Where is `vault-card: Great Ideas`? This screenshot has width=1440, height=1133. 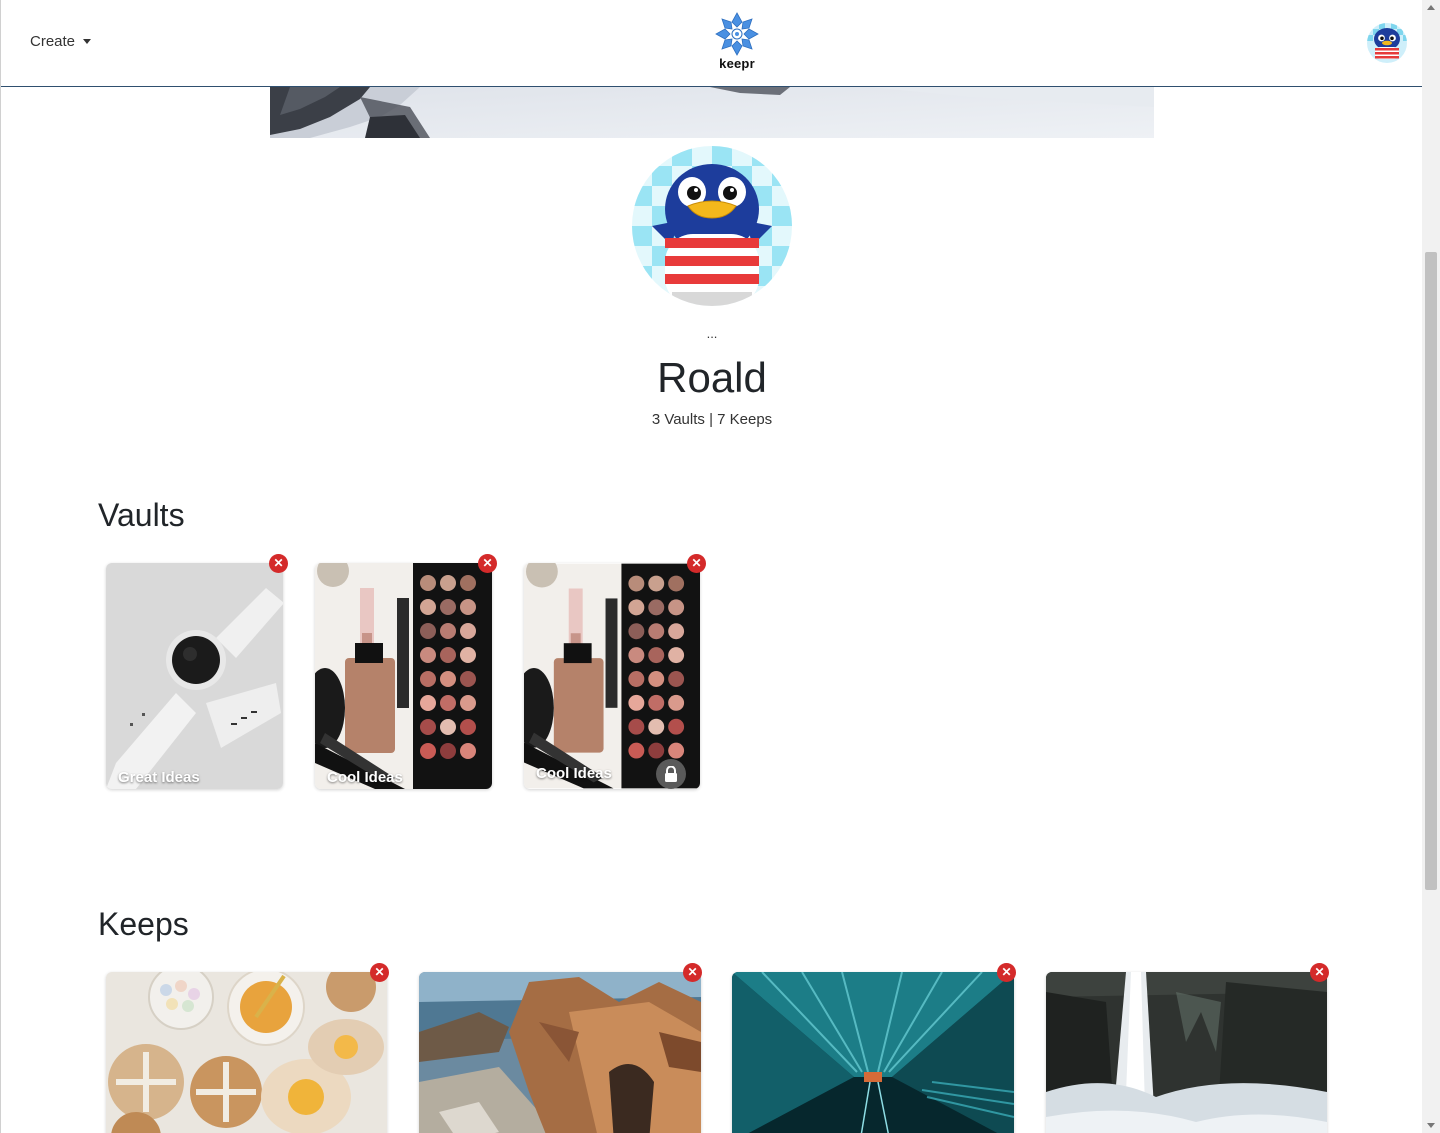
vault-card: Great Ideas is located at coordinates (194, 676).